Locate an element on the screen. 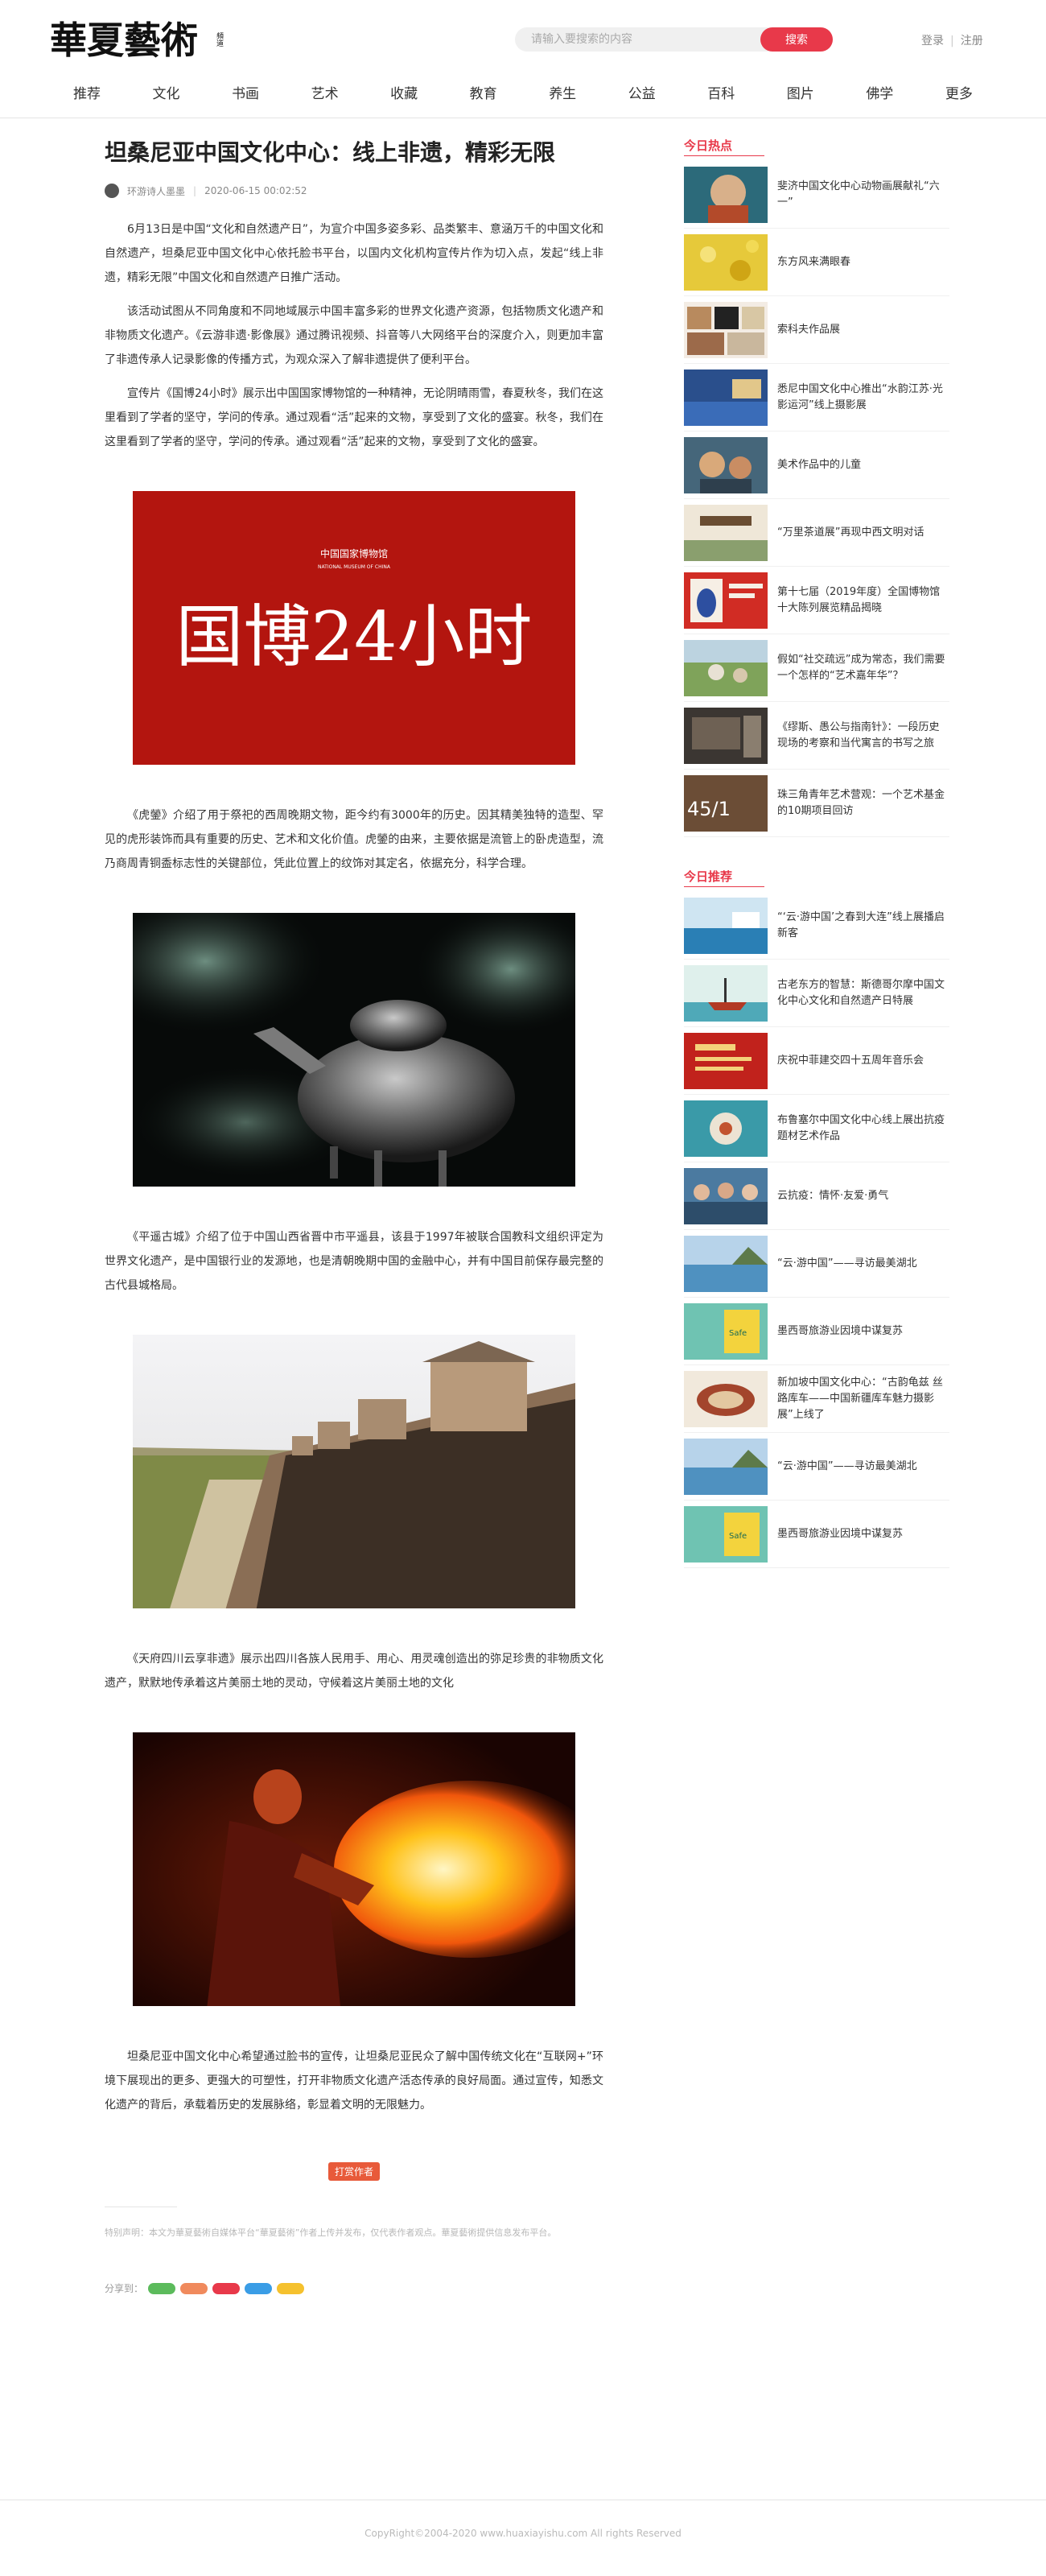 This screenshot has height=2576, width=1046. sidebar-article-item: 庆祝中菲建交四十五周年音乐会 is located at coordinates (817, 1061).